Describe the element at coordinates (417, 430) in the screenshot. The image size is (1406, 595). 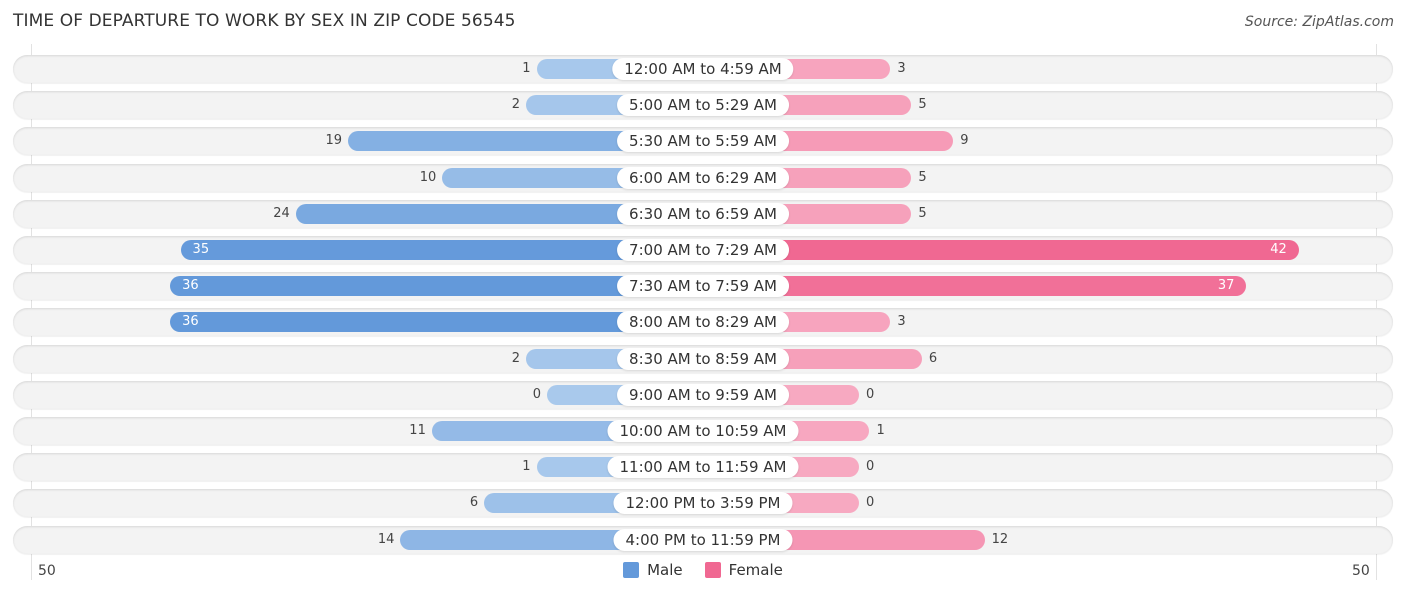
I see `value-label-male: 11` at that location.